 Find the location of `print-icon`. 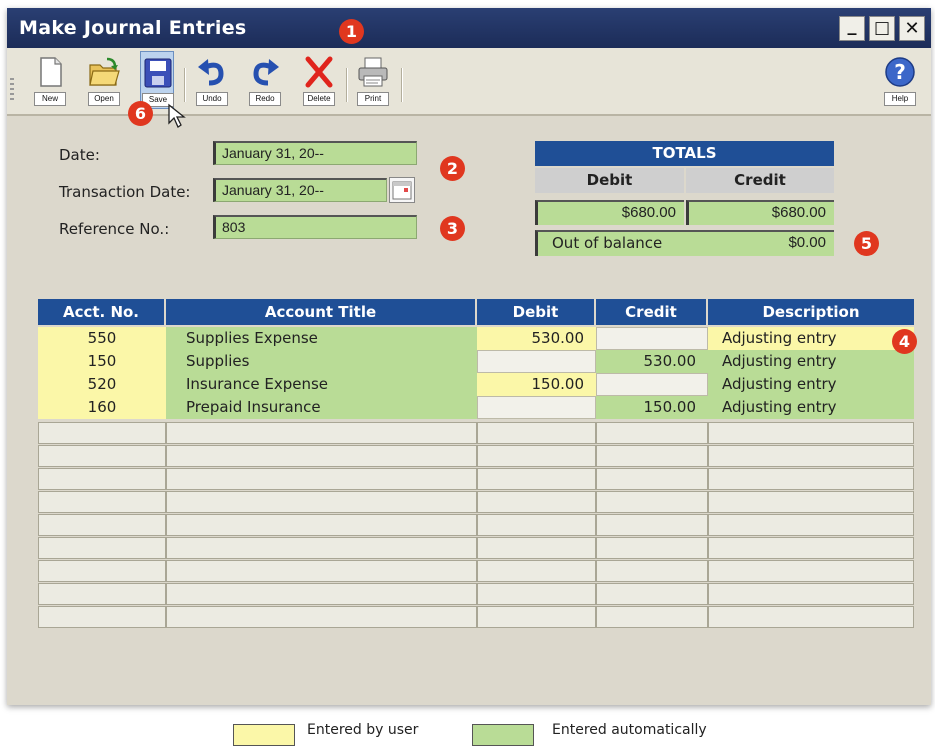

print-icon is located at coordinates (373, 72).